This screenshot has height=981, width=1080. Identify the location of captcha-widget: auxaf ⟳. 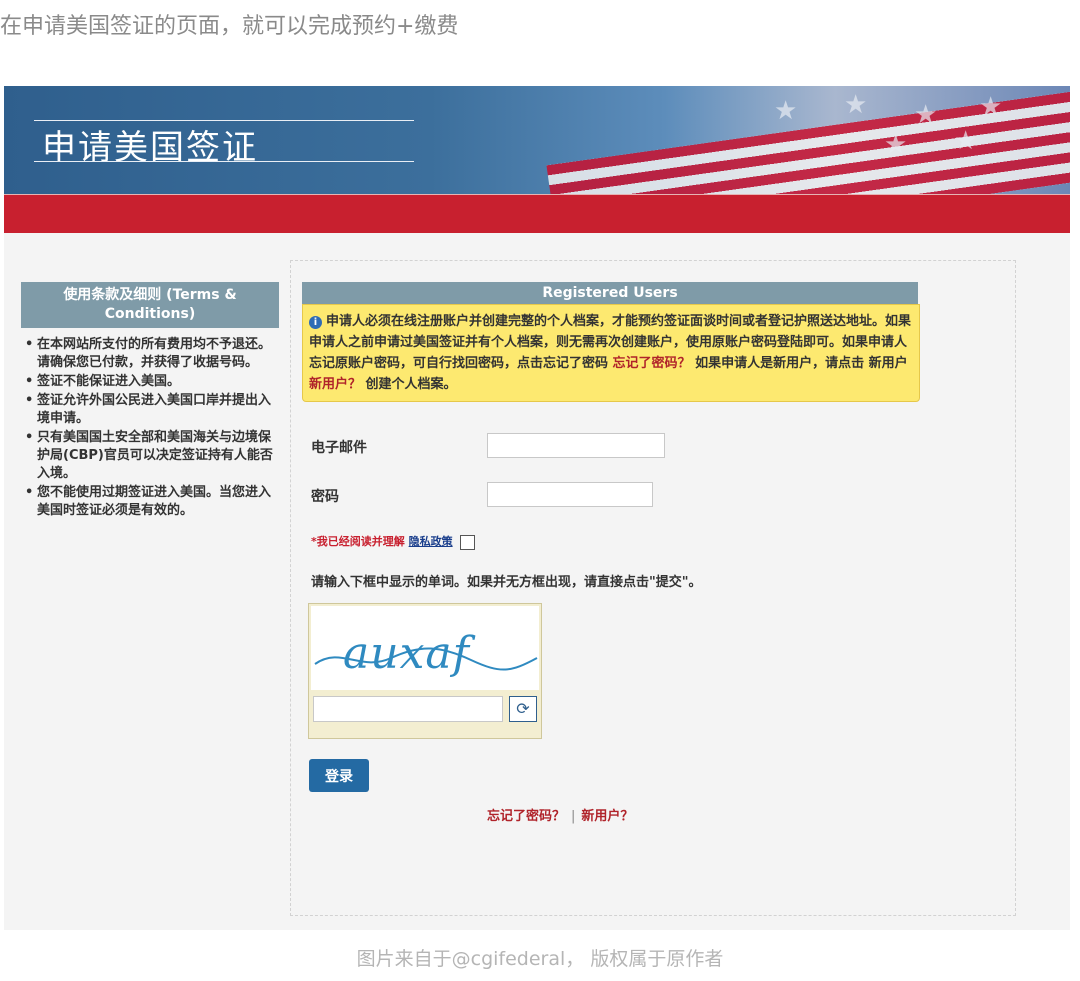
(425, 671).